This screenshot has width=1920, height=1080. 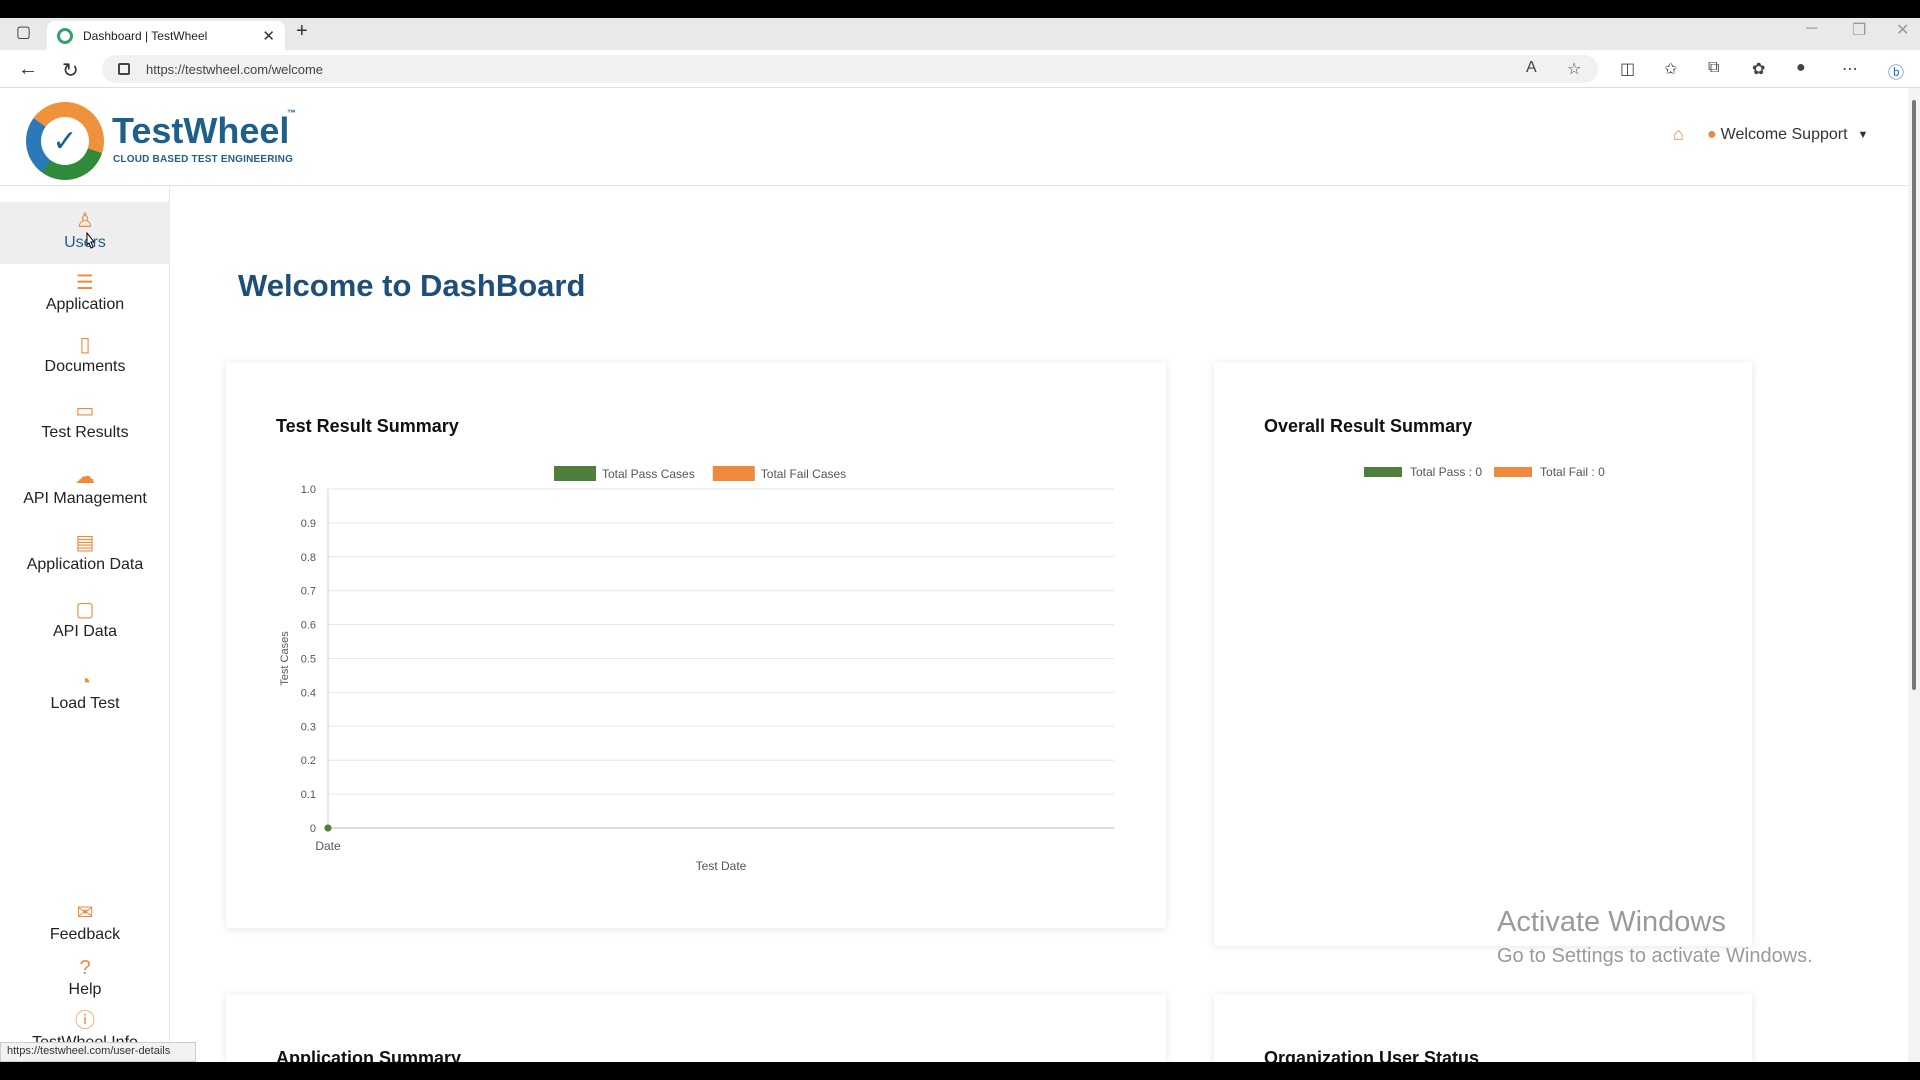 What do you see at coordinates (291, 113) in the screenshot?
I see `logo-trademark: ™` at bounding box center [291, 113].